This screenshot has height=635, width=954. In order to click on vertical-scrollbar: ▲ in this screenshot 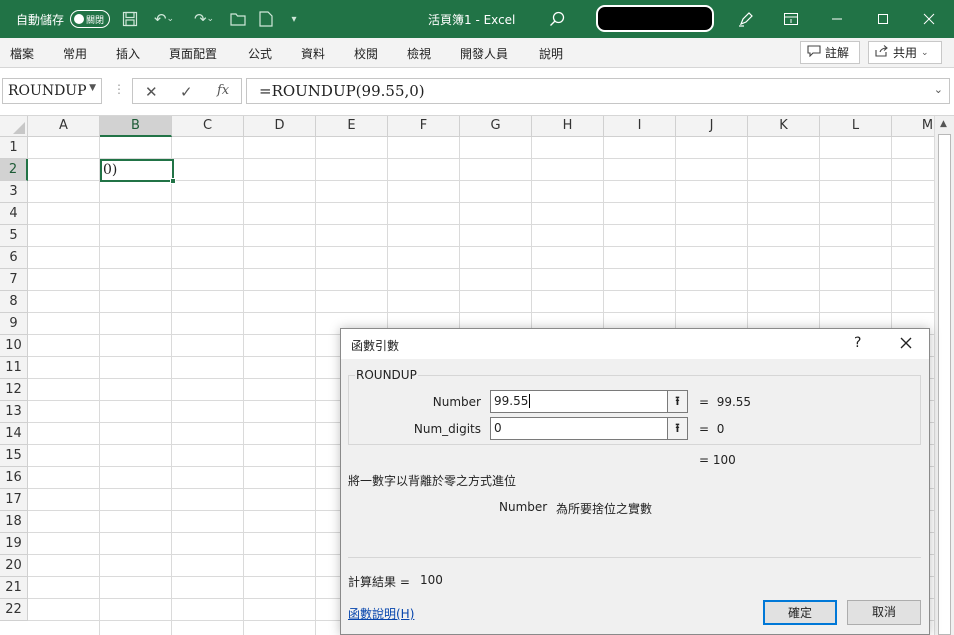, I will do `click(944, 375)`.